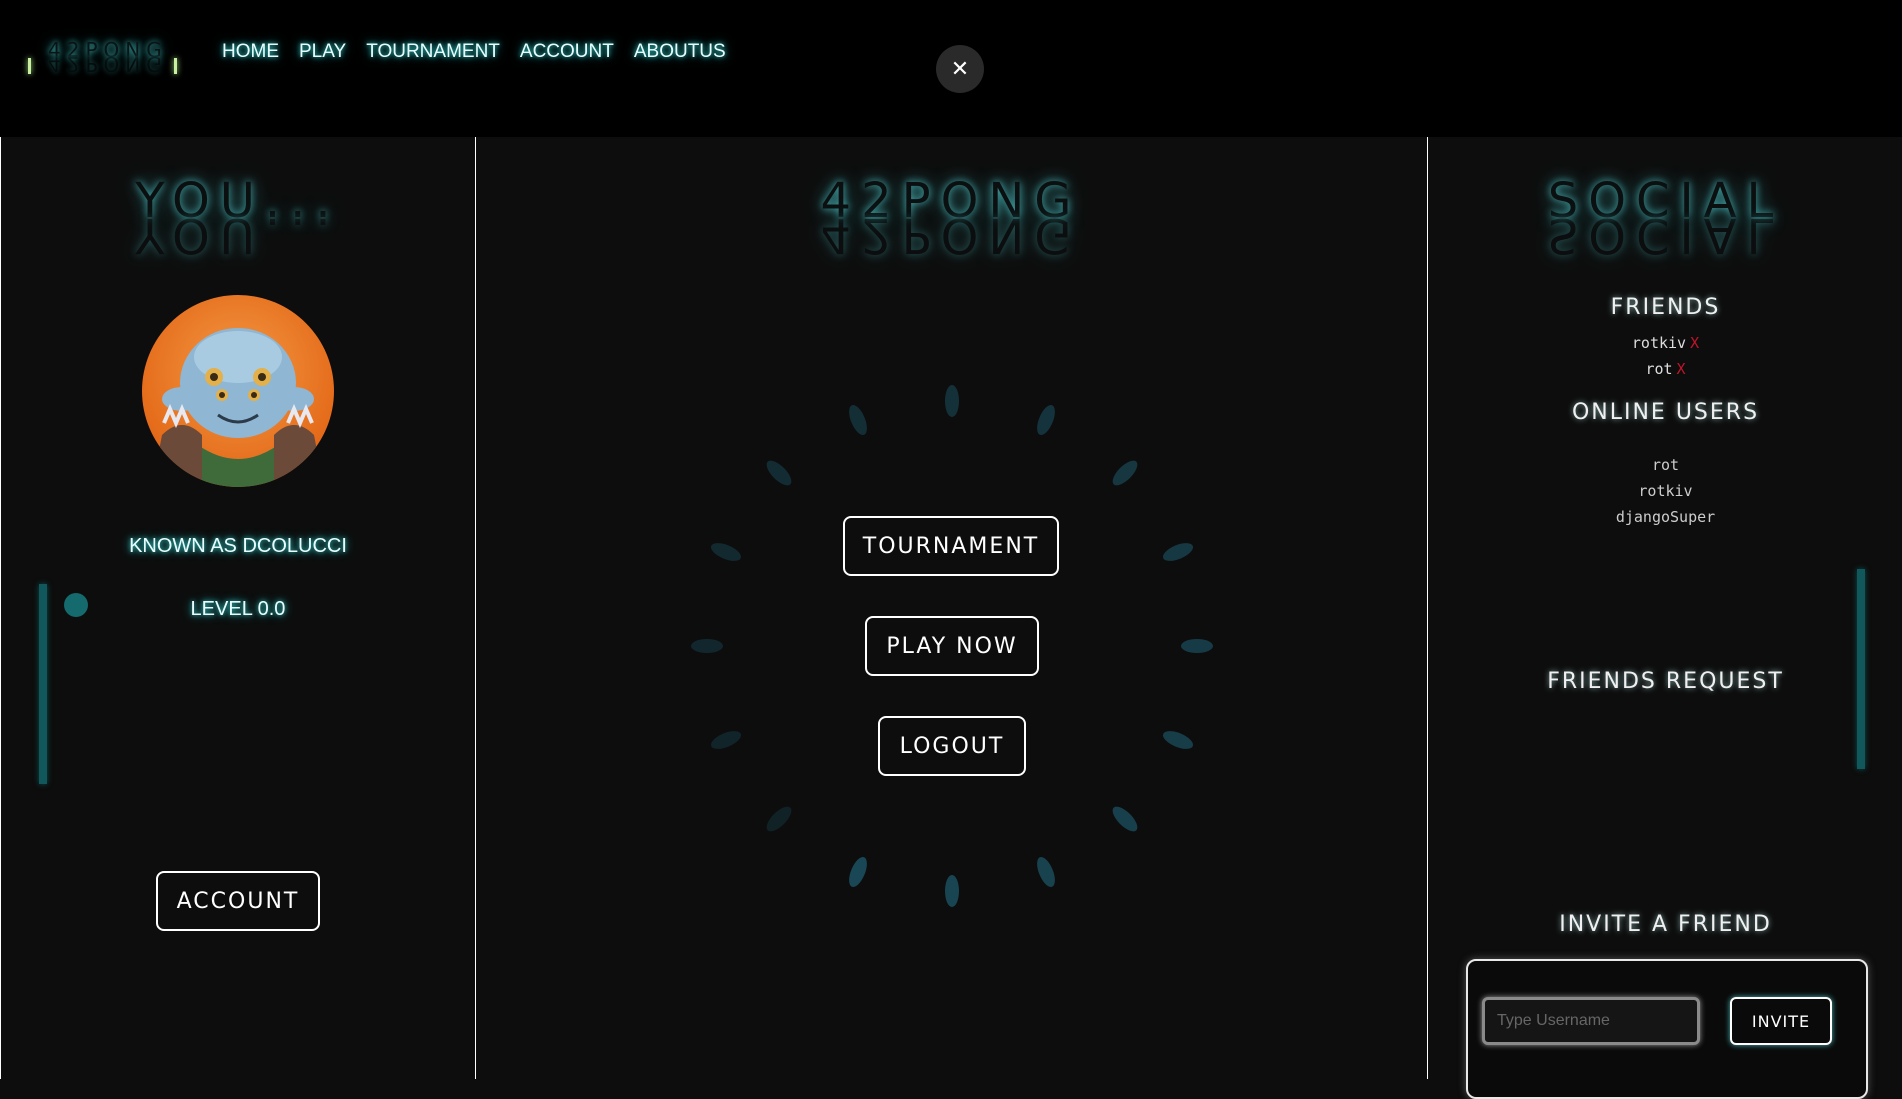  I want to click on main-heading-reflection: 42PONG, so click(951, 235).